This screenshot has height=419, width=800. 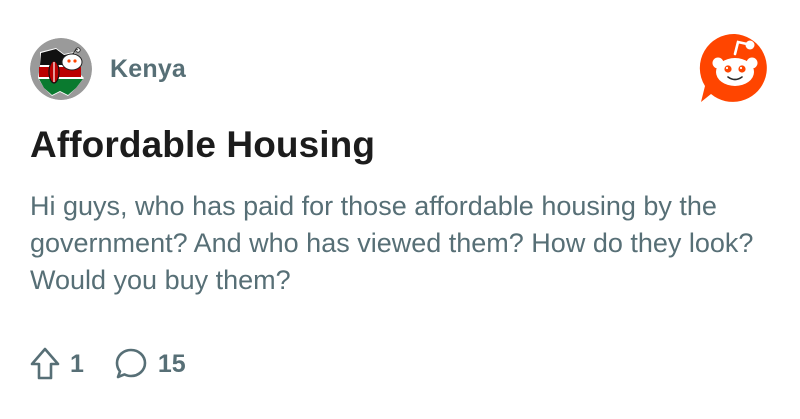 I want to click on comment-count: 15, so click(x=171, y=363).